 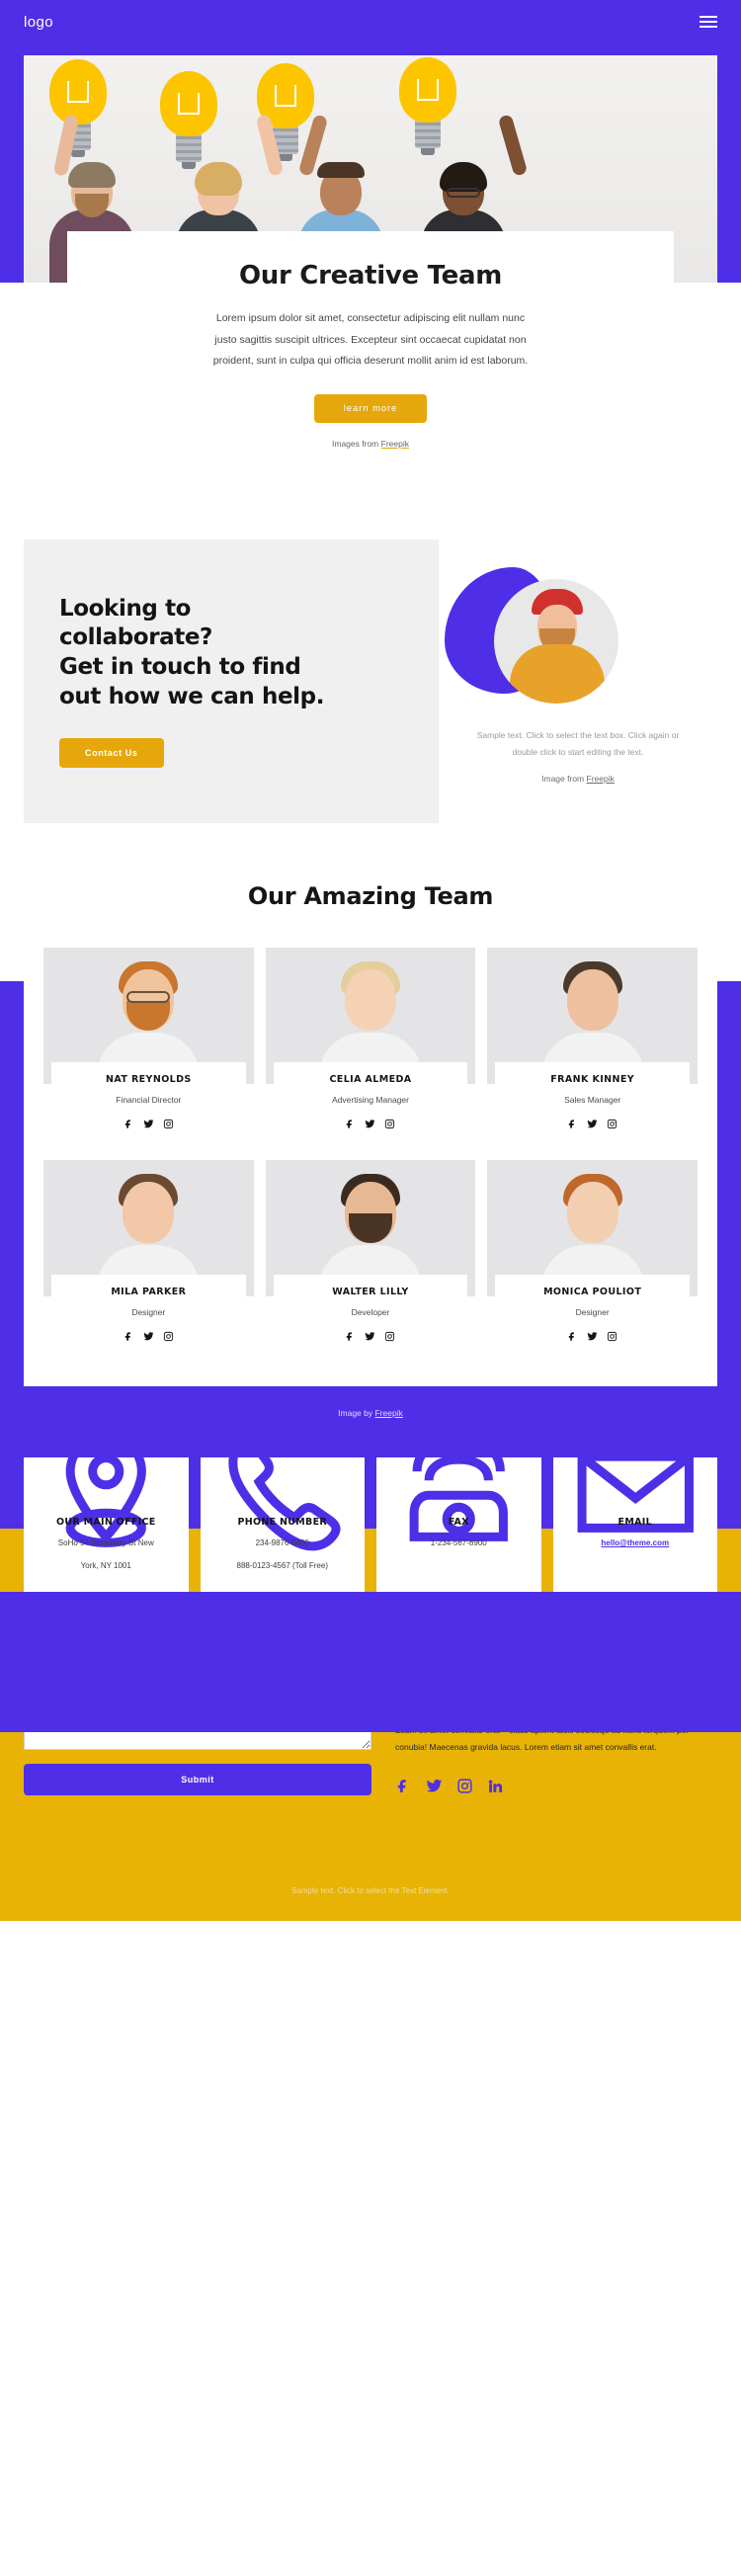 I want to click on submit-button: Submit, so click(x=197, y=1780).